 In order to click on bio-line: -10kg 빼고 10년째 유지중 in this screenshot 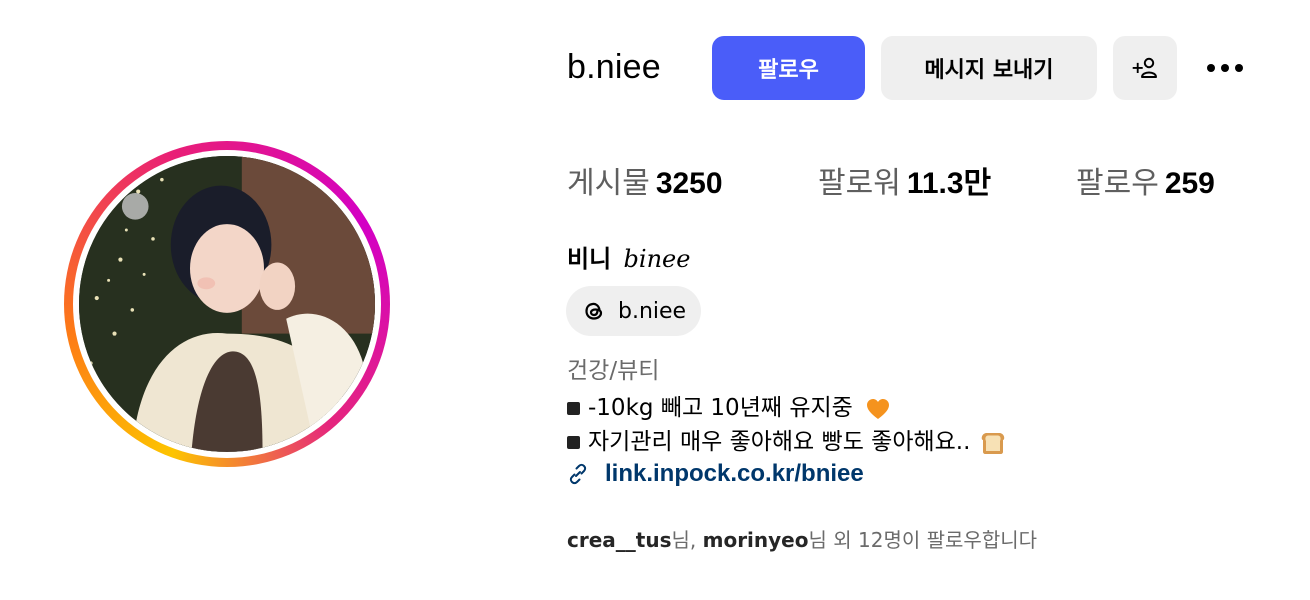, I will do `click(728, 405)`.